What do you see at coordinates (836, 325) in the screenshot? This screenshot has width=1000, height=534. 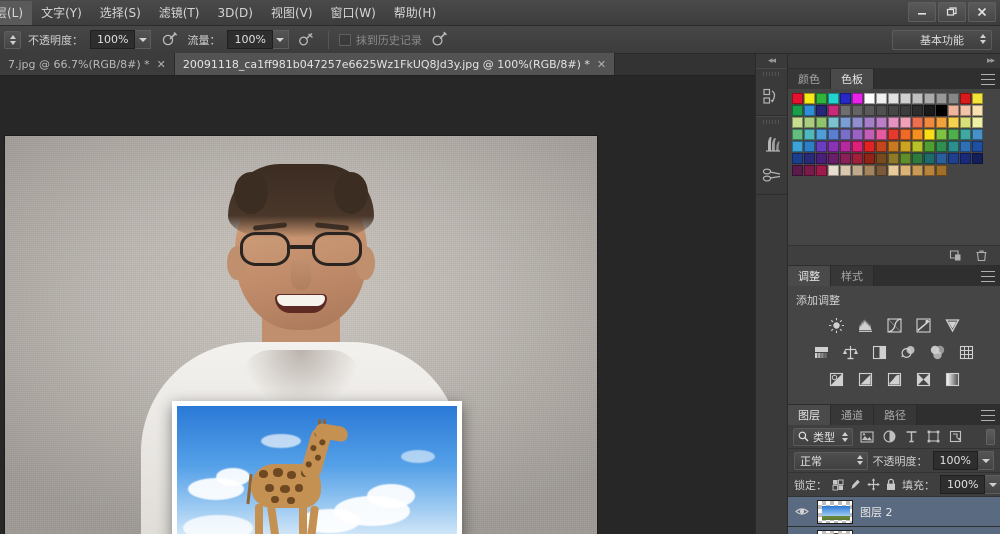 I see `brightness-contrast-icon` at bounding box center [836, 325].